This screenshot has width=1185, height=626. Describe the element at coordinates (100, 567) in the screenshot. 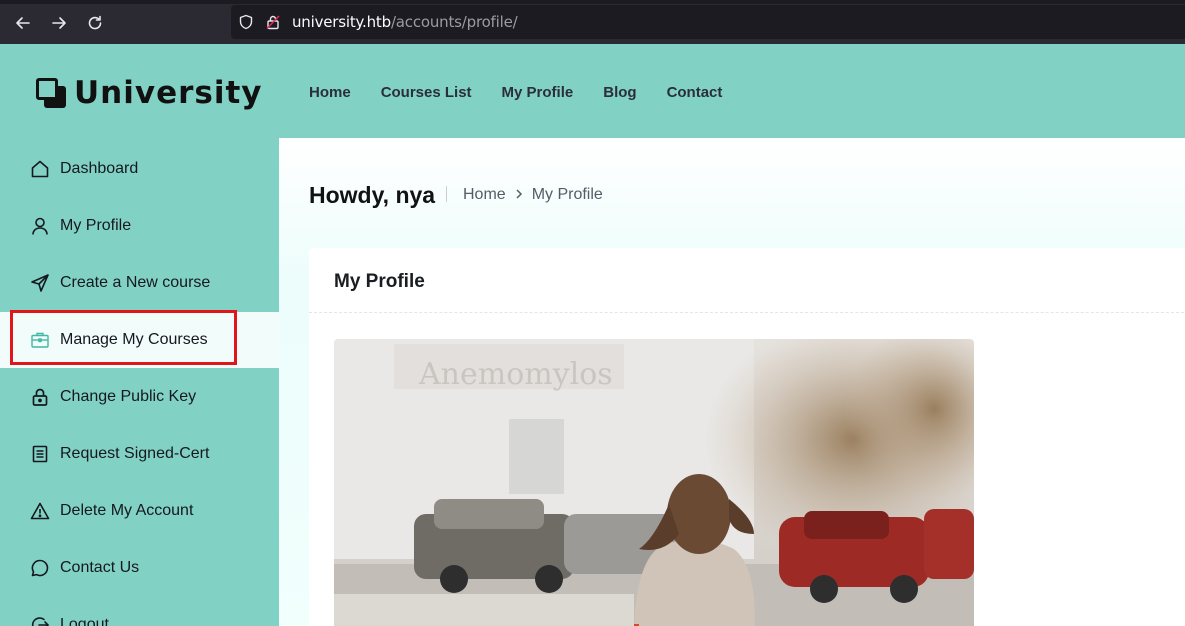

I see `sidebar-item-label: Contact Us` at that location.